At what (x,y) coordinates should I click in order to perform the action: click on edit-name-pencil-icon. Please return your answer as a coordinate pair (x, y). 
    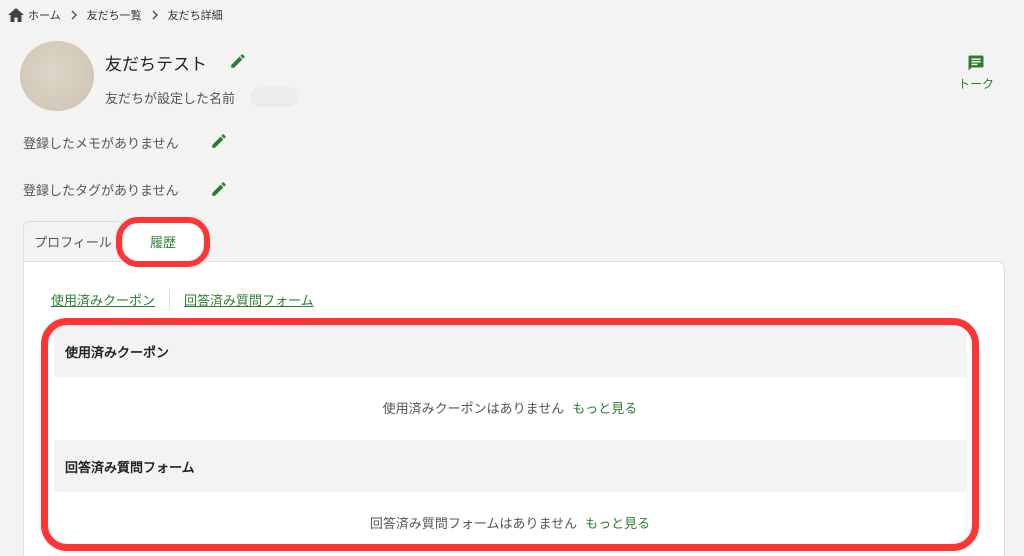
    Looking at the image, I should click on (238, 61).